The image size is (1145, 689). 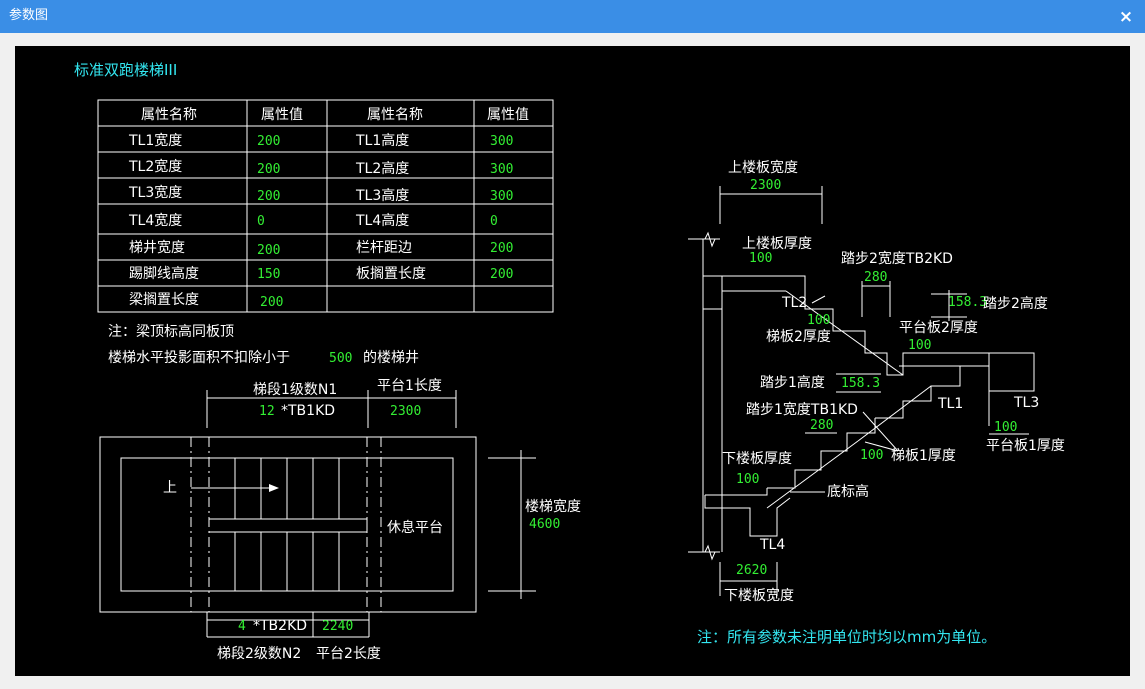 I want to click on up-label: 上, so click(x=170, y=488).